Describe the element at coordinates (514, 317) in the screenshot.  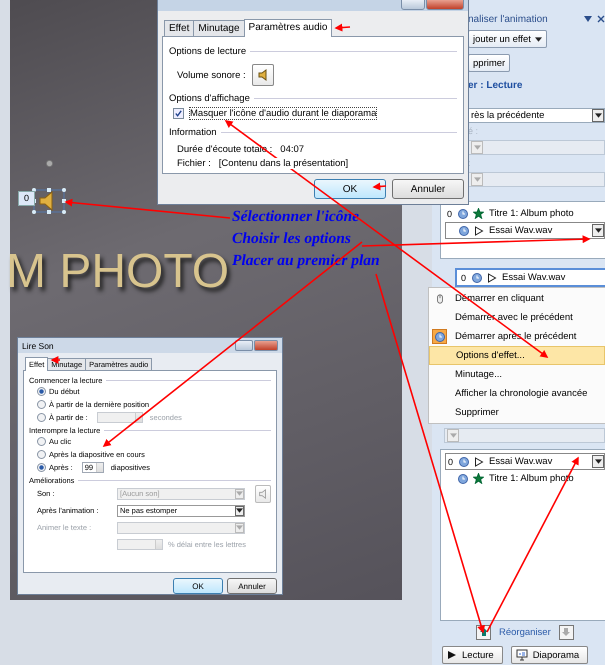
I see `menu-item-label: Démarrer avec le précédent` at that location.